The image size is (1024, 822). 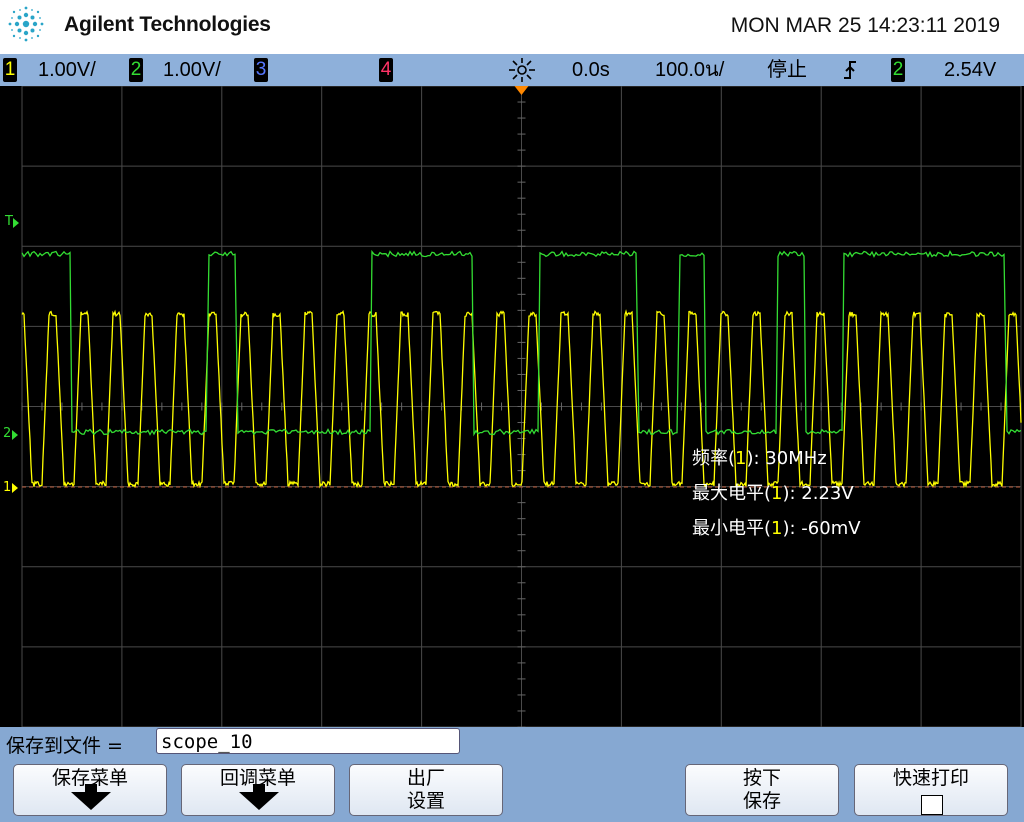 I want to click on brand-name: Agilent Technologies, so click(x=167, y=24).